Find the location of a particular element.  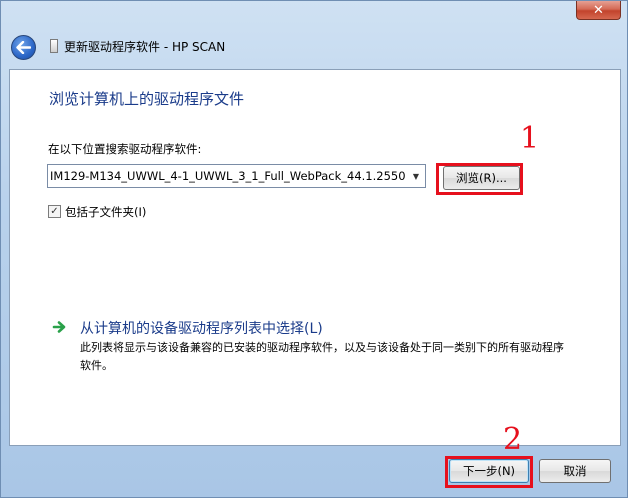

window-title: 更新驱动程序软件 - HP SCAN is located at coordinates (145, 47).